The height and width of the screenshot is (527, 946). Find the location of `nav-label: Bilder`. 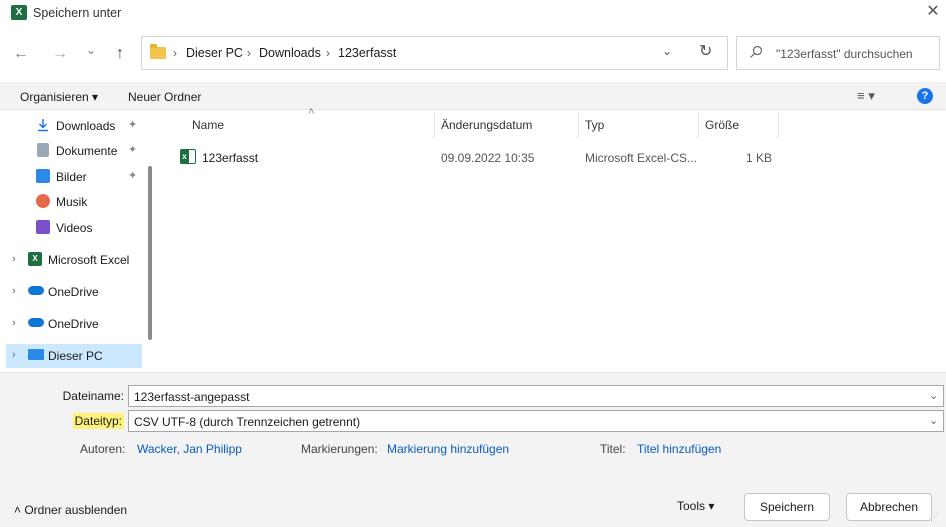

nav-label: Bilder is located at coordinates (71, 177).